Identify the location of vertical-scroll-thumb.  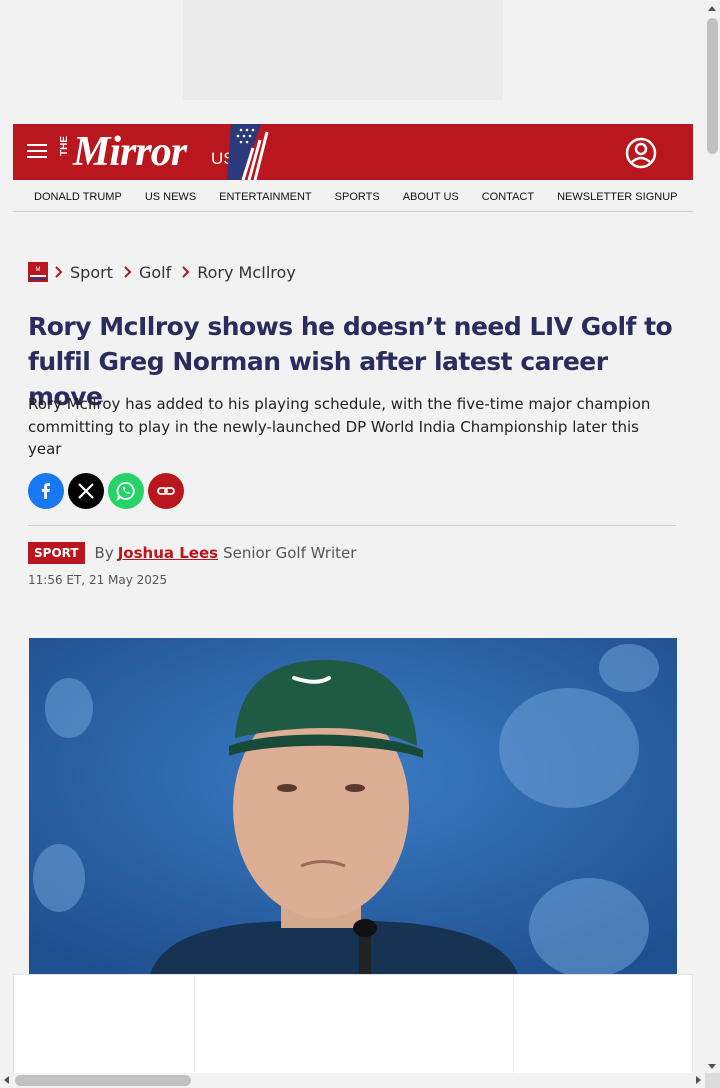
(712, 86).